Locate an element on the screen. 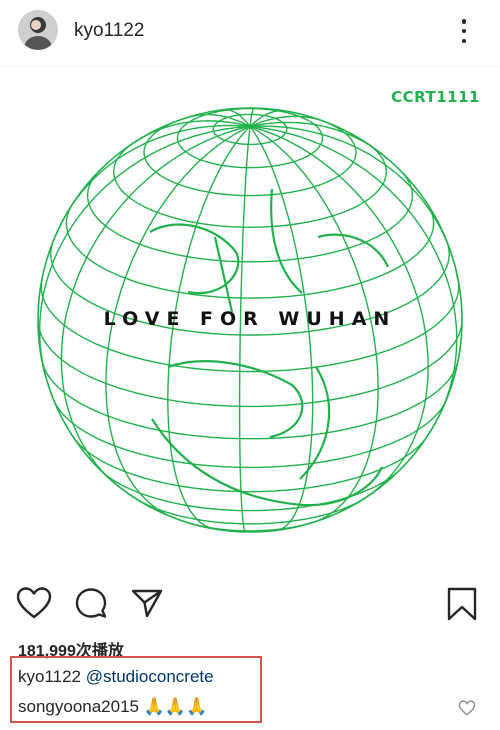 The image size is (500, 730). more-options-icon is located at coordinates (464, 31).